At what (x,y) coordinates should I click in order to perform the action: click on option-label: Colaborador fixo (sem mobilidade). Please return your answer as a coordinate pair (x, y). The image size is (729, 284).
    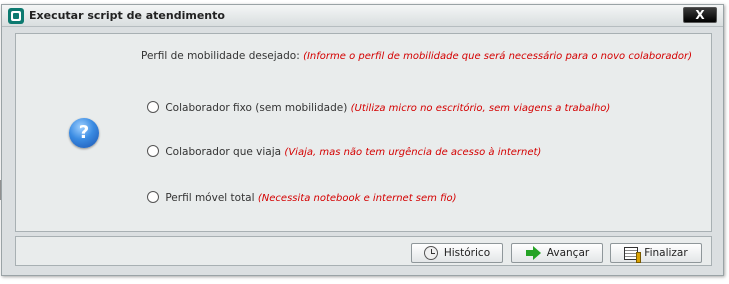
    Looking at the image, I should click on (256, 108).